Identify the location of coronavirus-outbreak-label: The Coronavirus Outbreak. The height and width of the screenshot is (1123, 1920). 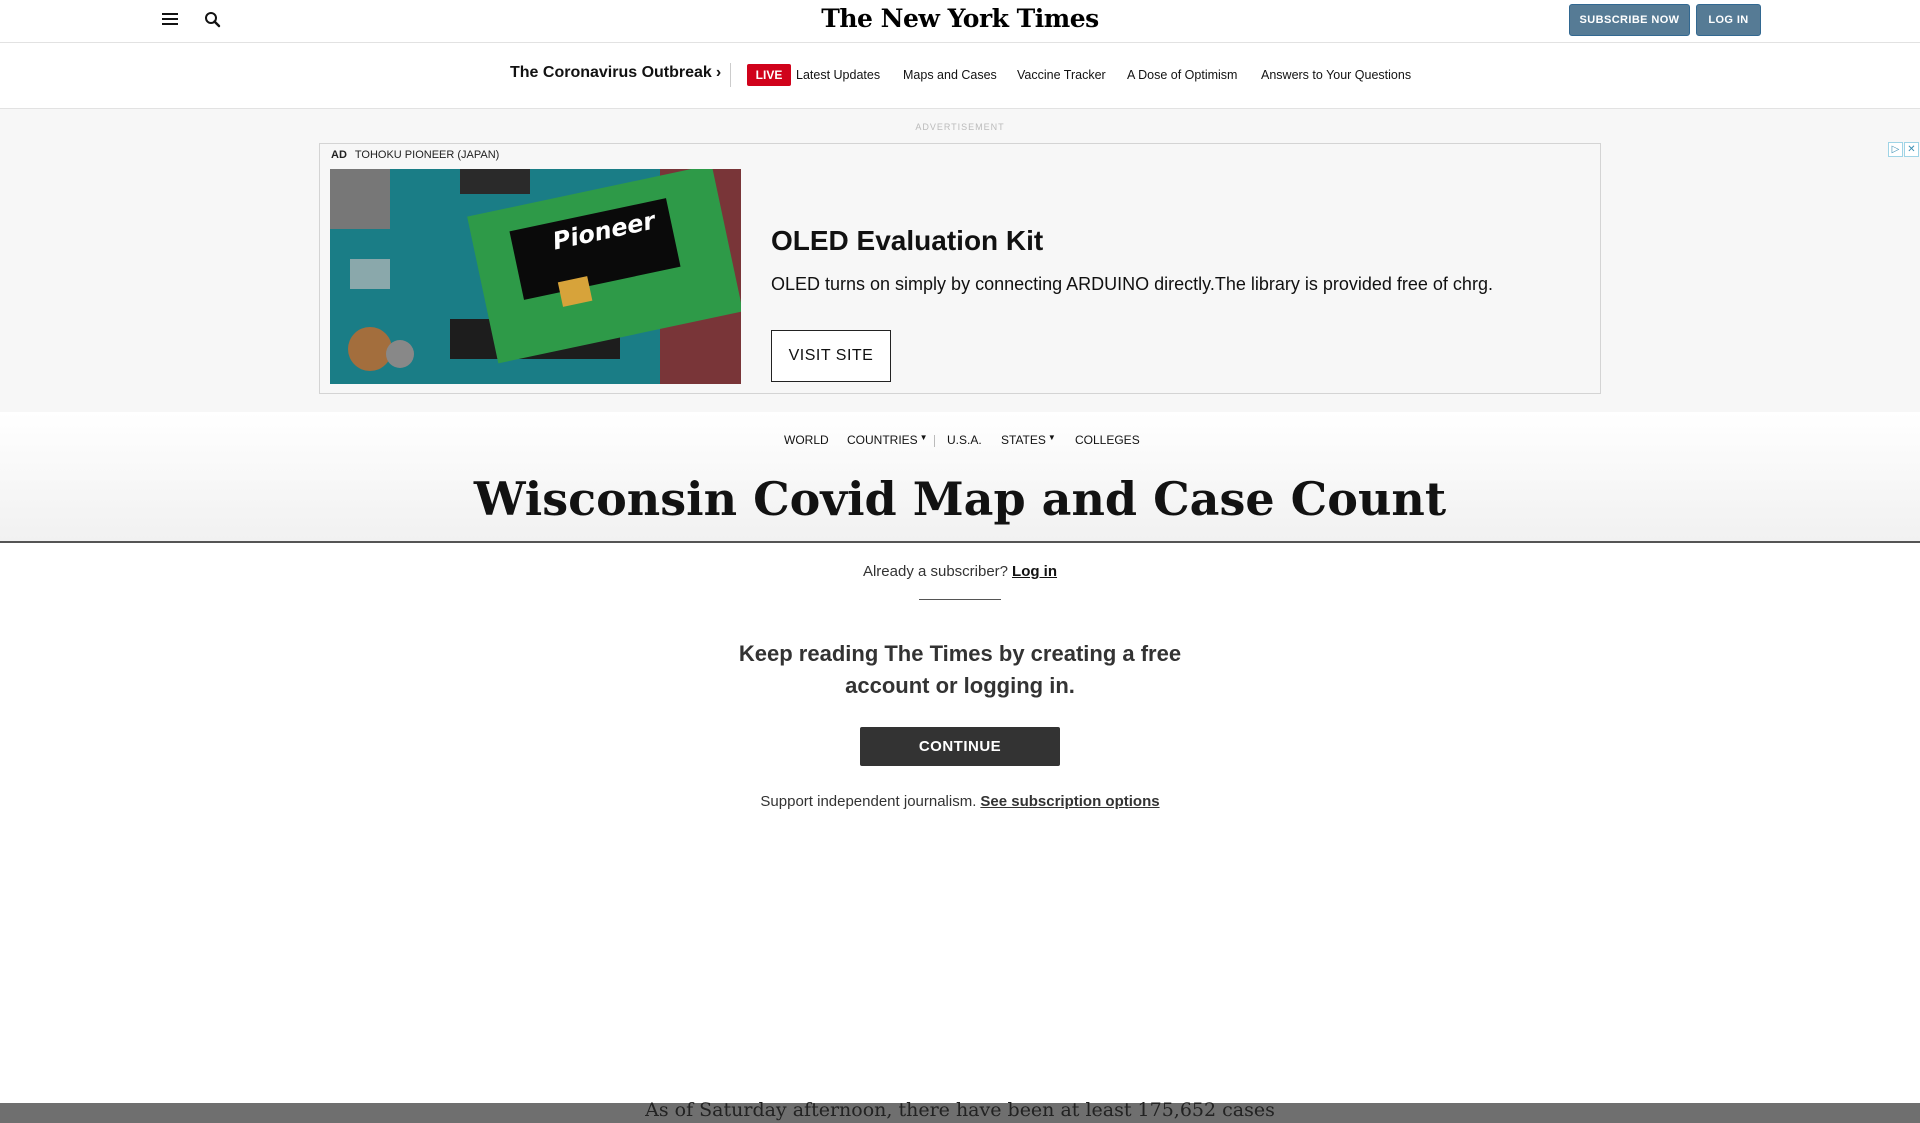
(611, 72).